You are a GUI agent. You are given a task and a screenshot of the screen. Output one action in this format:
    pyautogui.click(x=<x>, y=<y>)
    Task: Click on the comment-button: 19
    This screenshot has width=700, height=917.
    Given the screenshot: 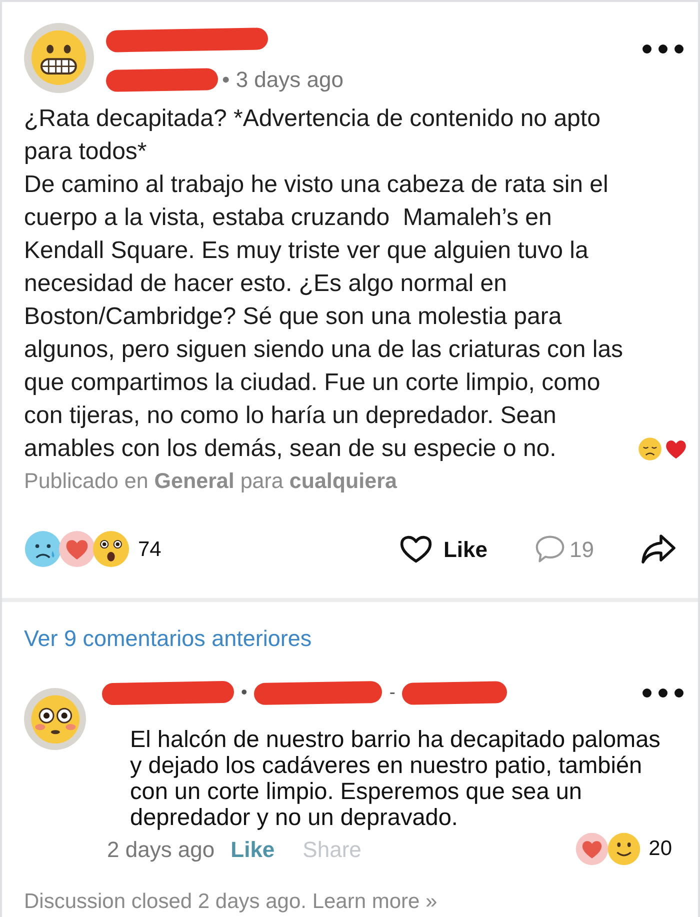 What is the action you would take?
    pyautogui.click(x=564, y=549)
    